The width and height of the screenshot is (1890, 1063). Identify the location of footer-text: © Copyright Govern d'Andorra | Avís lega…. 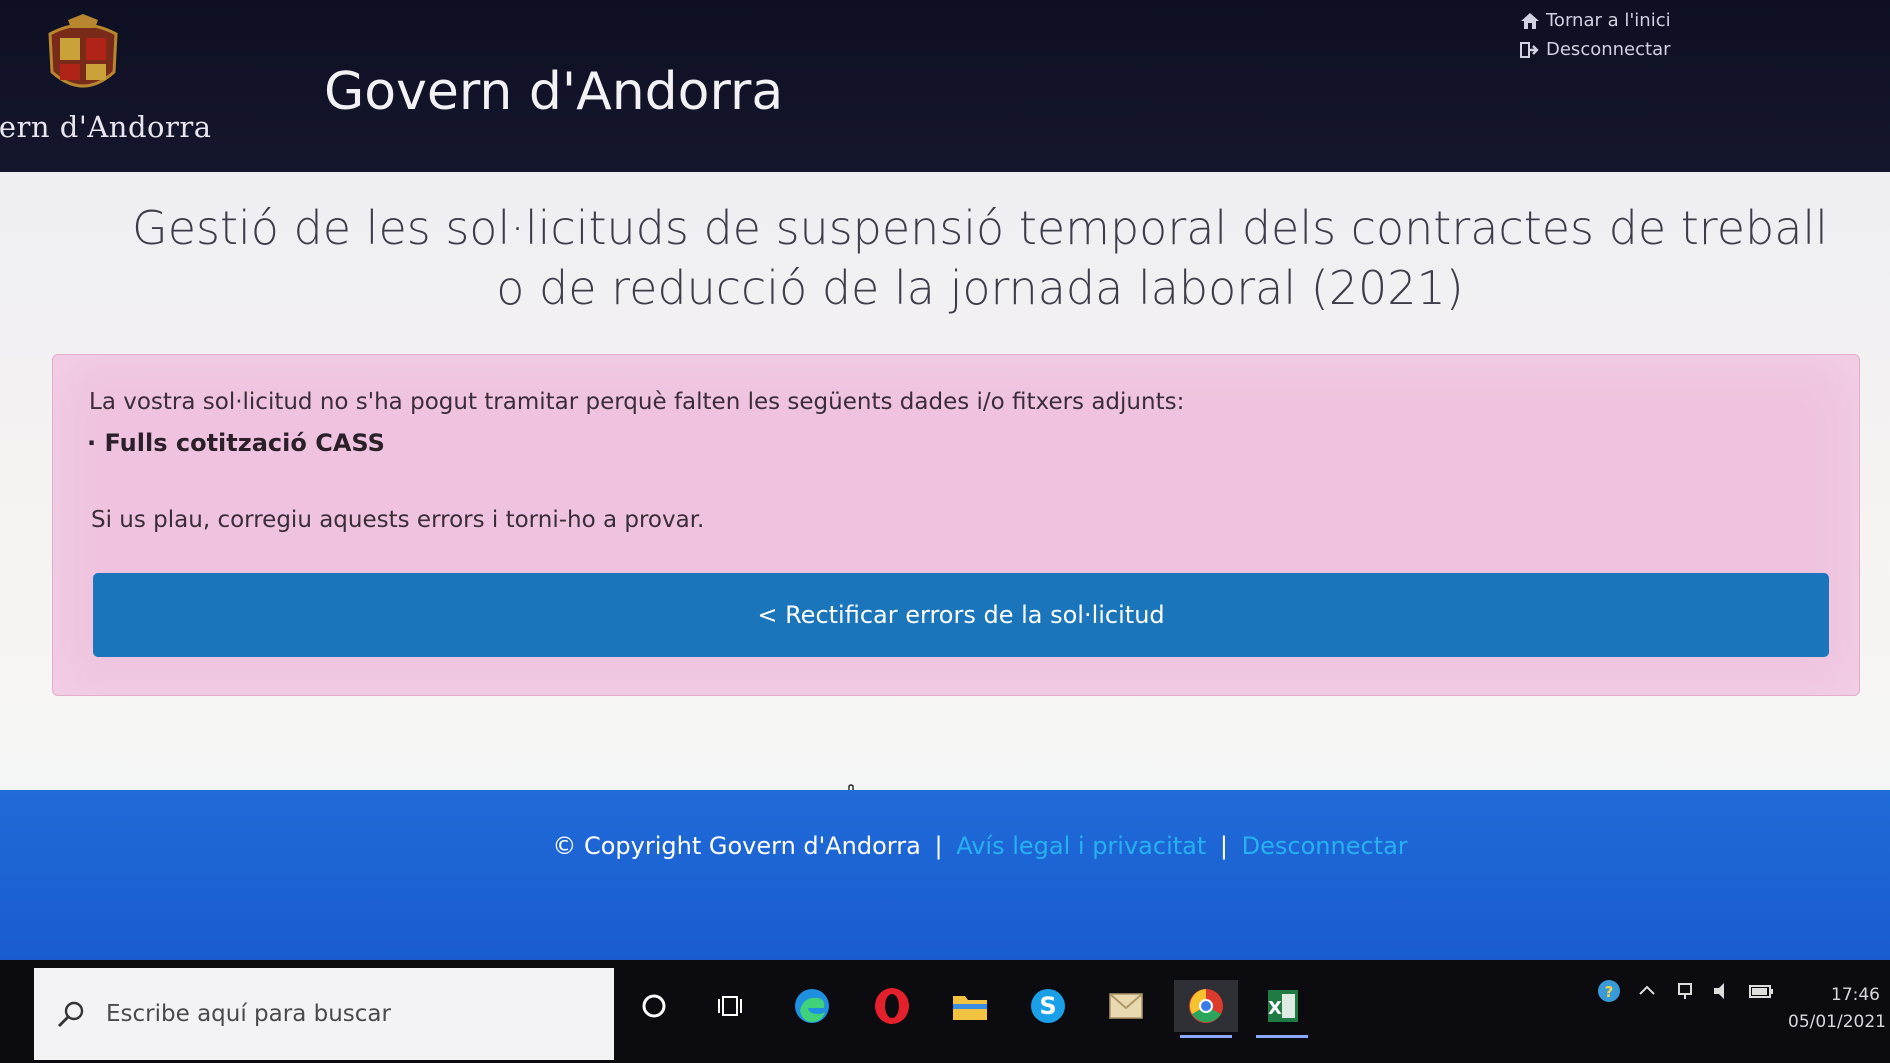
(945, 846).